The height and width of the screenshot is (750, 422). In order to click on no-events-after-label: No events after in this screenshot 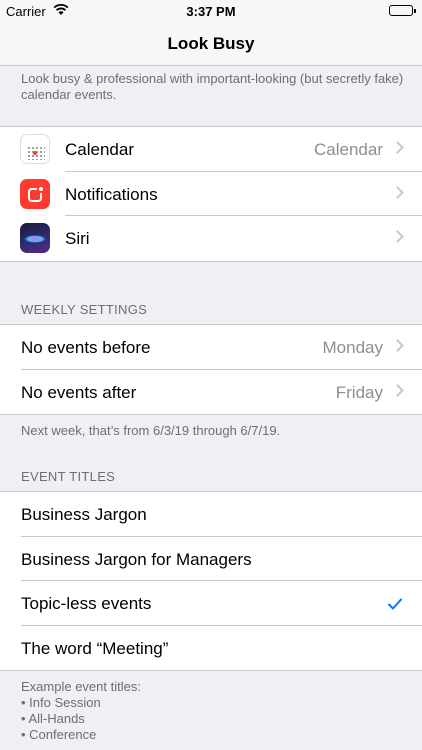, I will do `click(79, 392)`.